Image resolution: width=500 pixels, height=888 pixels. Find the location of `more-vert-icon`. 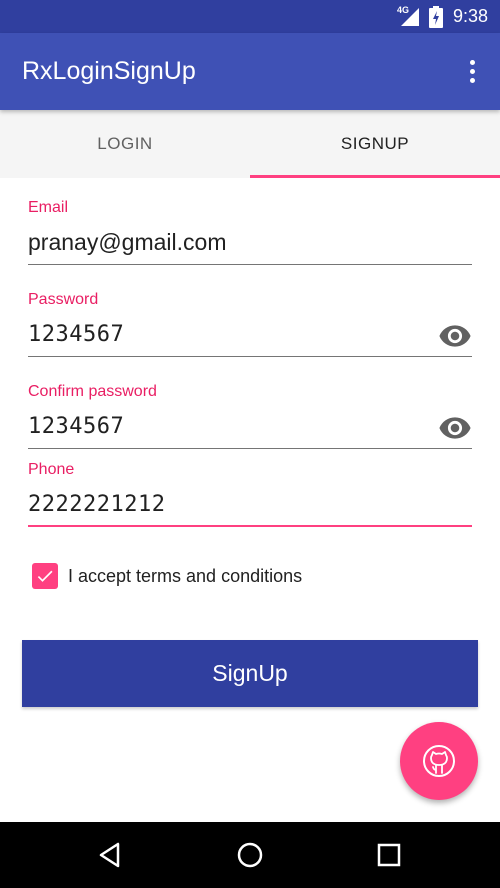

more-vert-icon is located at coordinates (472, 72).